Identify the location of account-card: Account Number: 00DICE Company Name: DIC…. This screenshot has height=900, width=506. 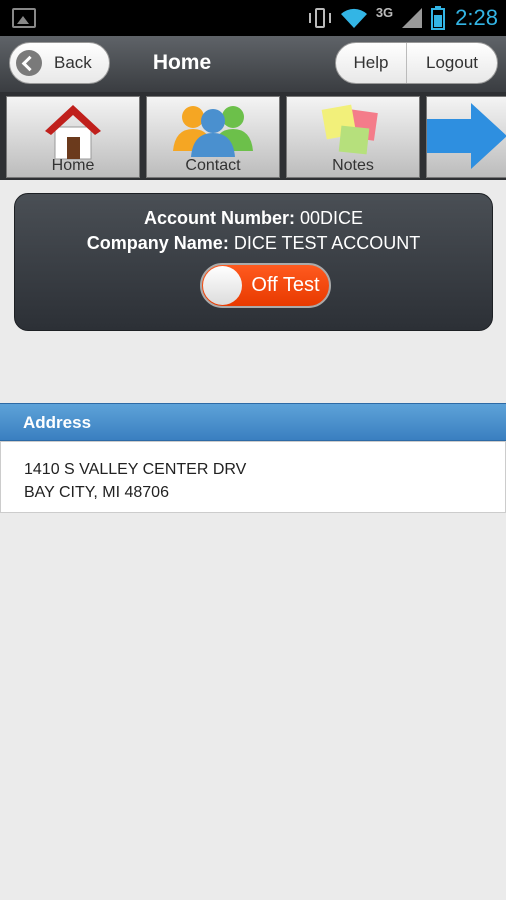
(253, 262).